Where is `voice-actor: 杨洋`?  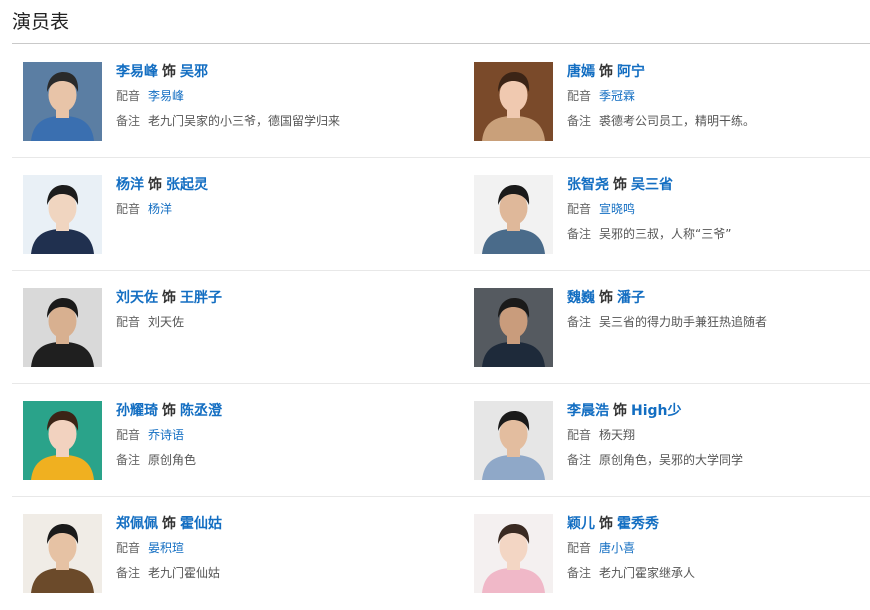
voice-actor: 杨洋 is located at coordinates (160, 209).